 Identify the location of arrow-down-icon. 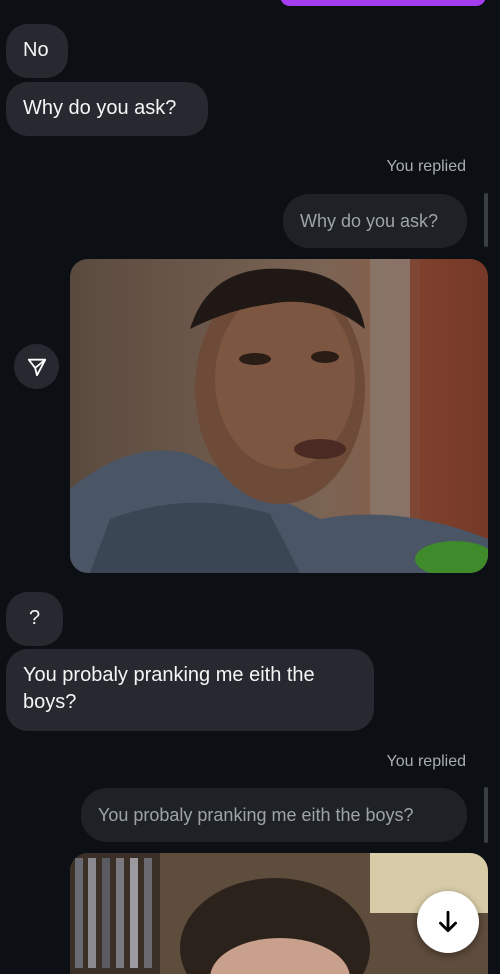
(448, 921).